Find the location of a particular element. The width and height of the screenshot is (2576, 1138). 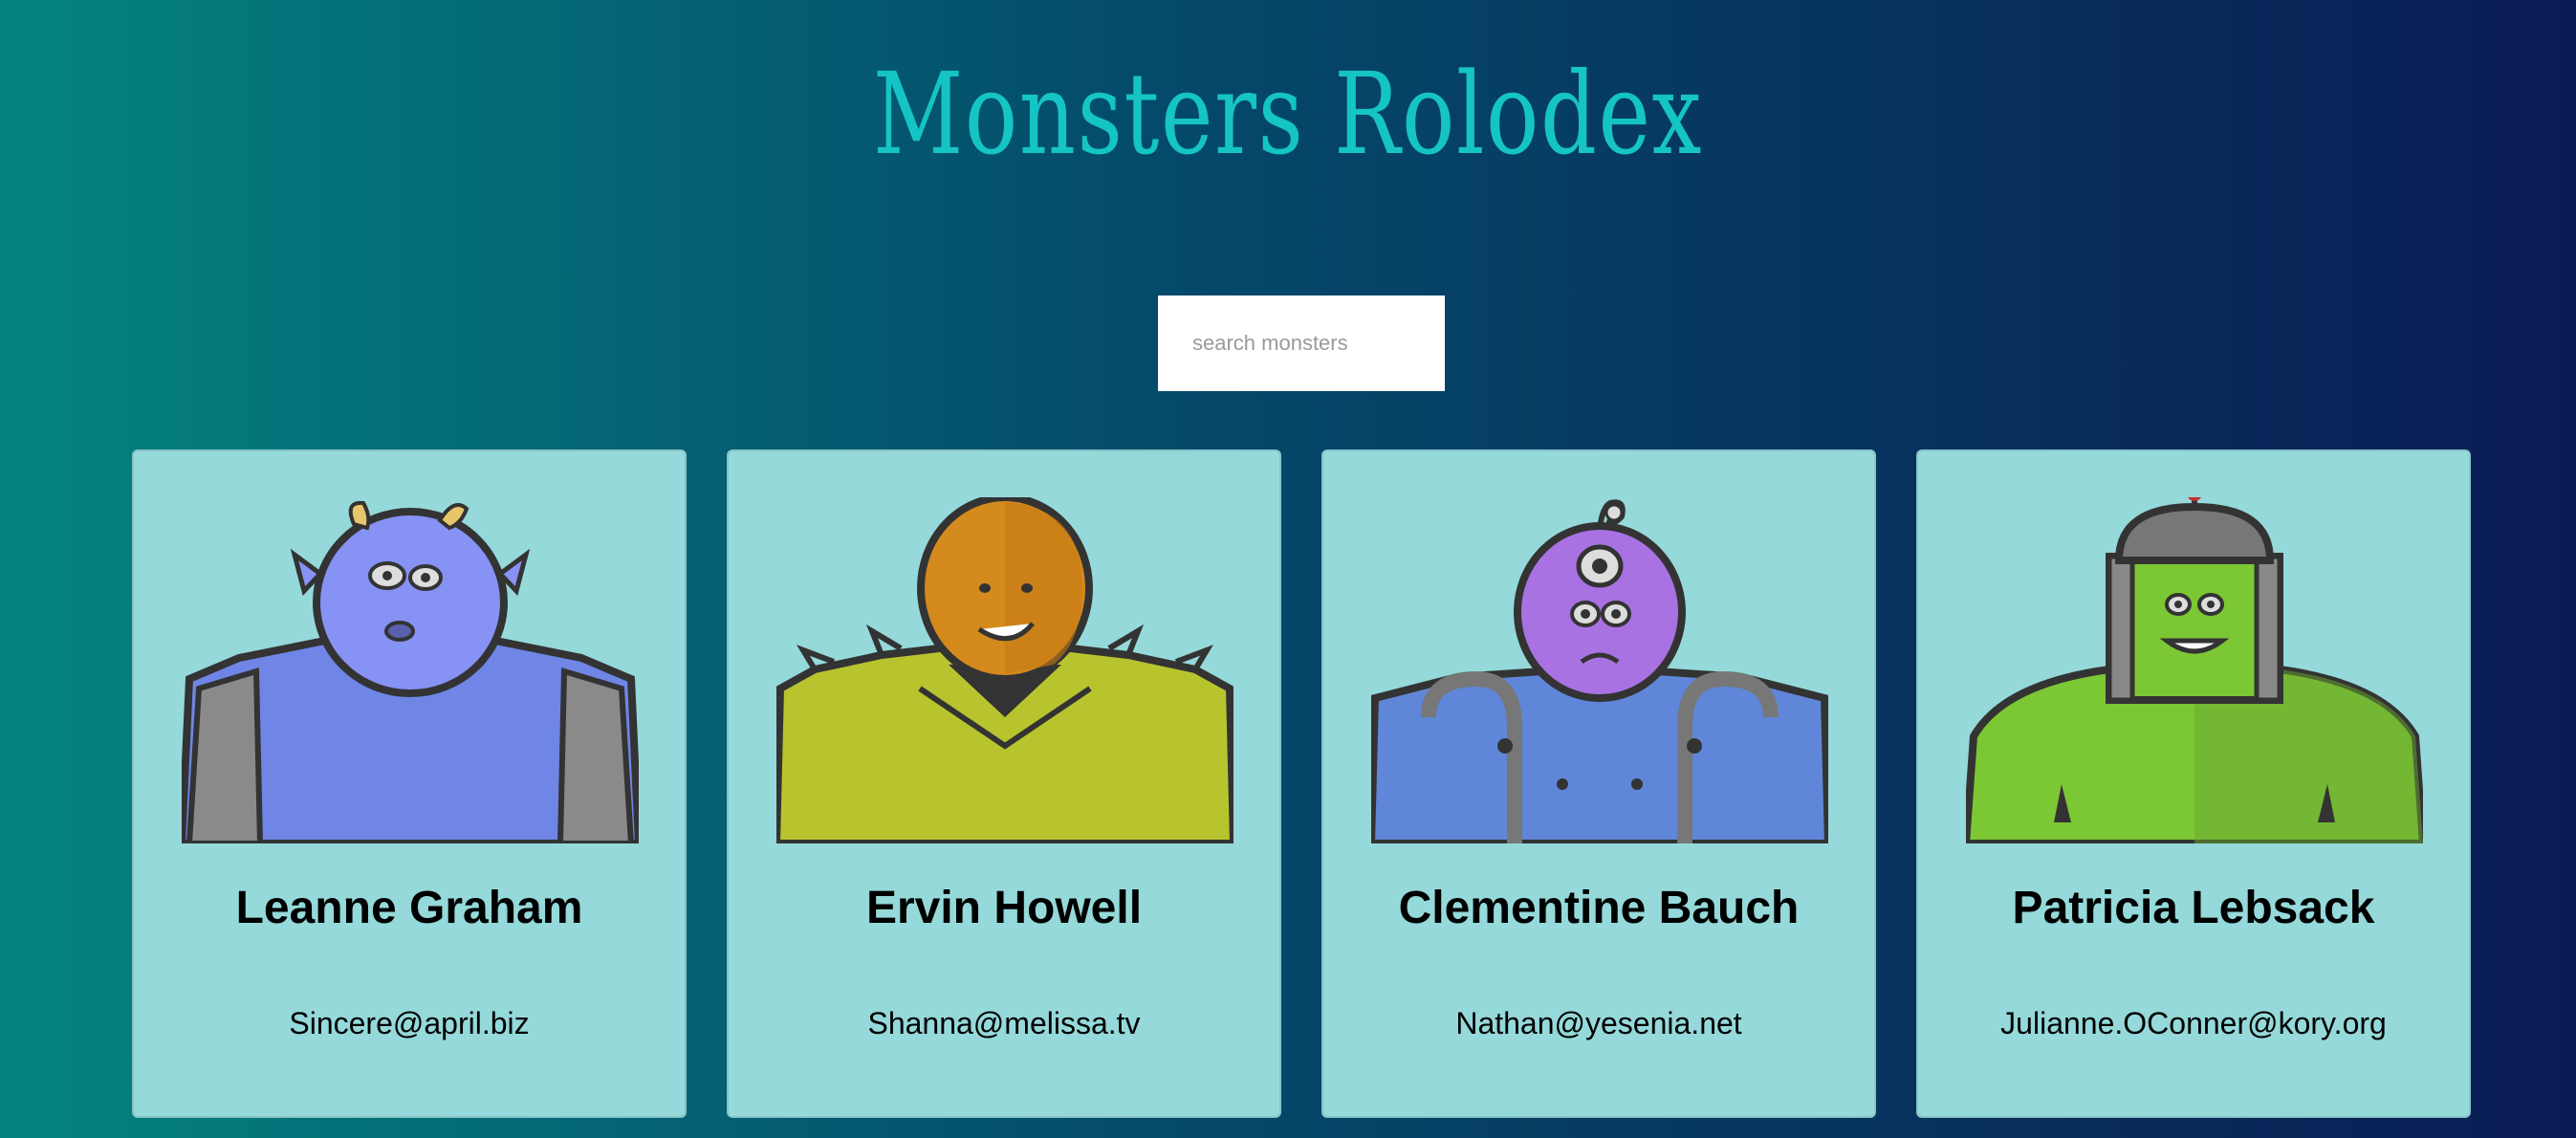

monster-email: Shanna@melissa.tv is located at coordinates (1004, 1023).